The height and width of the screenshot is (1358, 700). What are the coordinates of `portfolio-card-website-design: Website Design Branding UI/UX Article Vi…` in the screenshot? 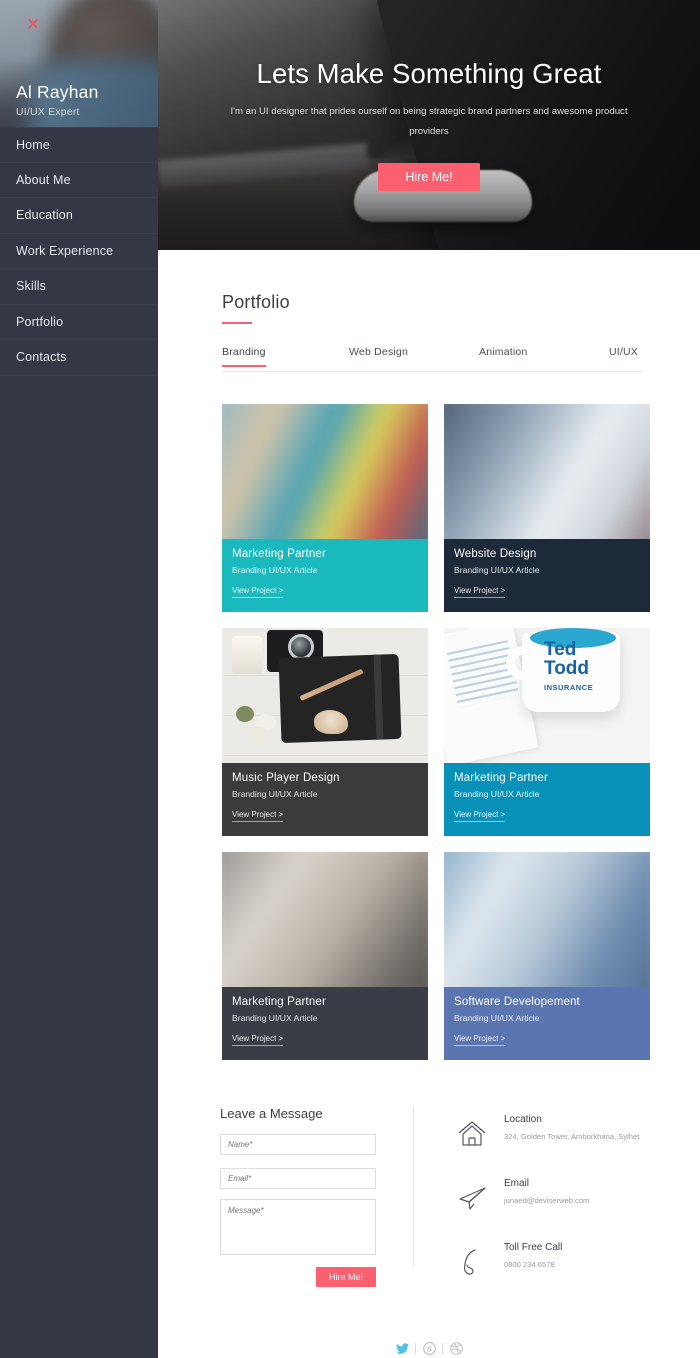 It's located at (547, 508).